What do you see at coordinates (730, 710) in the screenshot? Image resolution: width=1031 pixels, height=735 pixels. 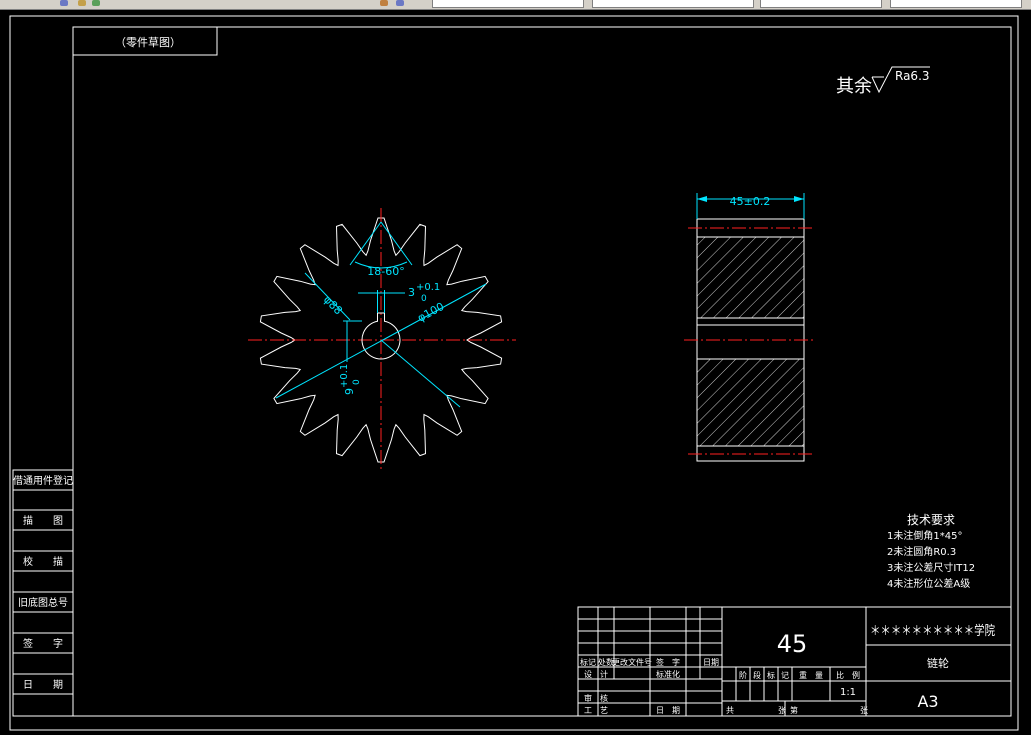 I see `tb-sheet-total: 共` at bounding box center [730, 710].